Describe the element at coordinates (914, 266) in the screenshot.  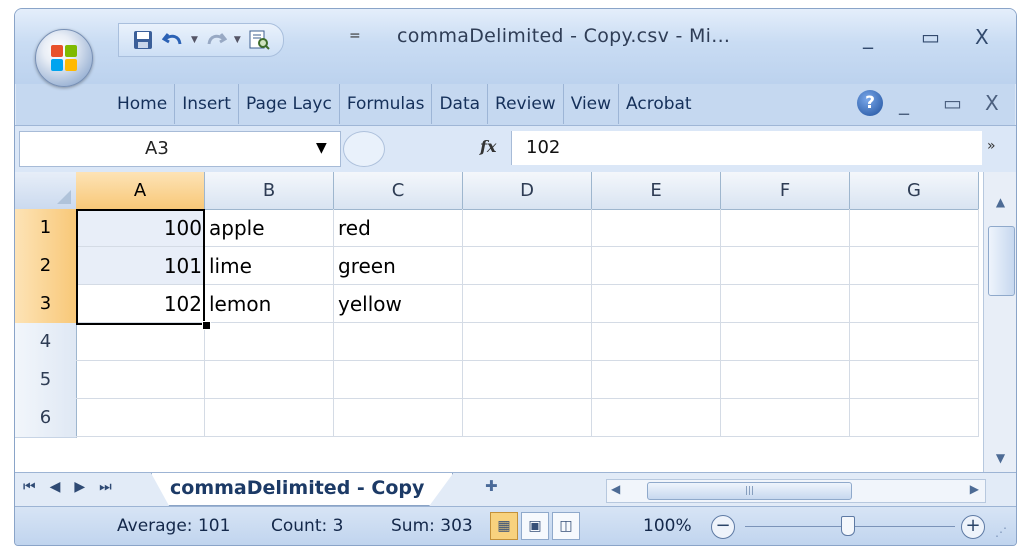
I see `cell-g2` at that location.